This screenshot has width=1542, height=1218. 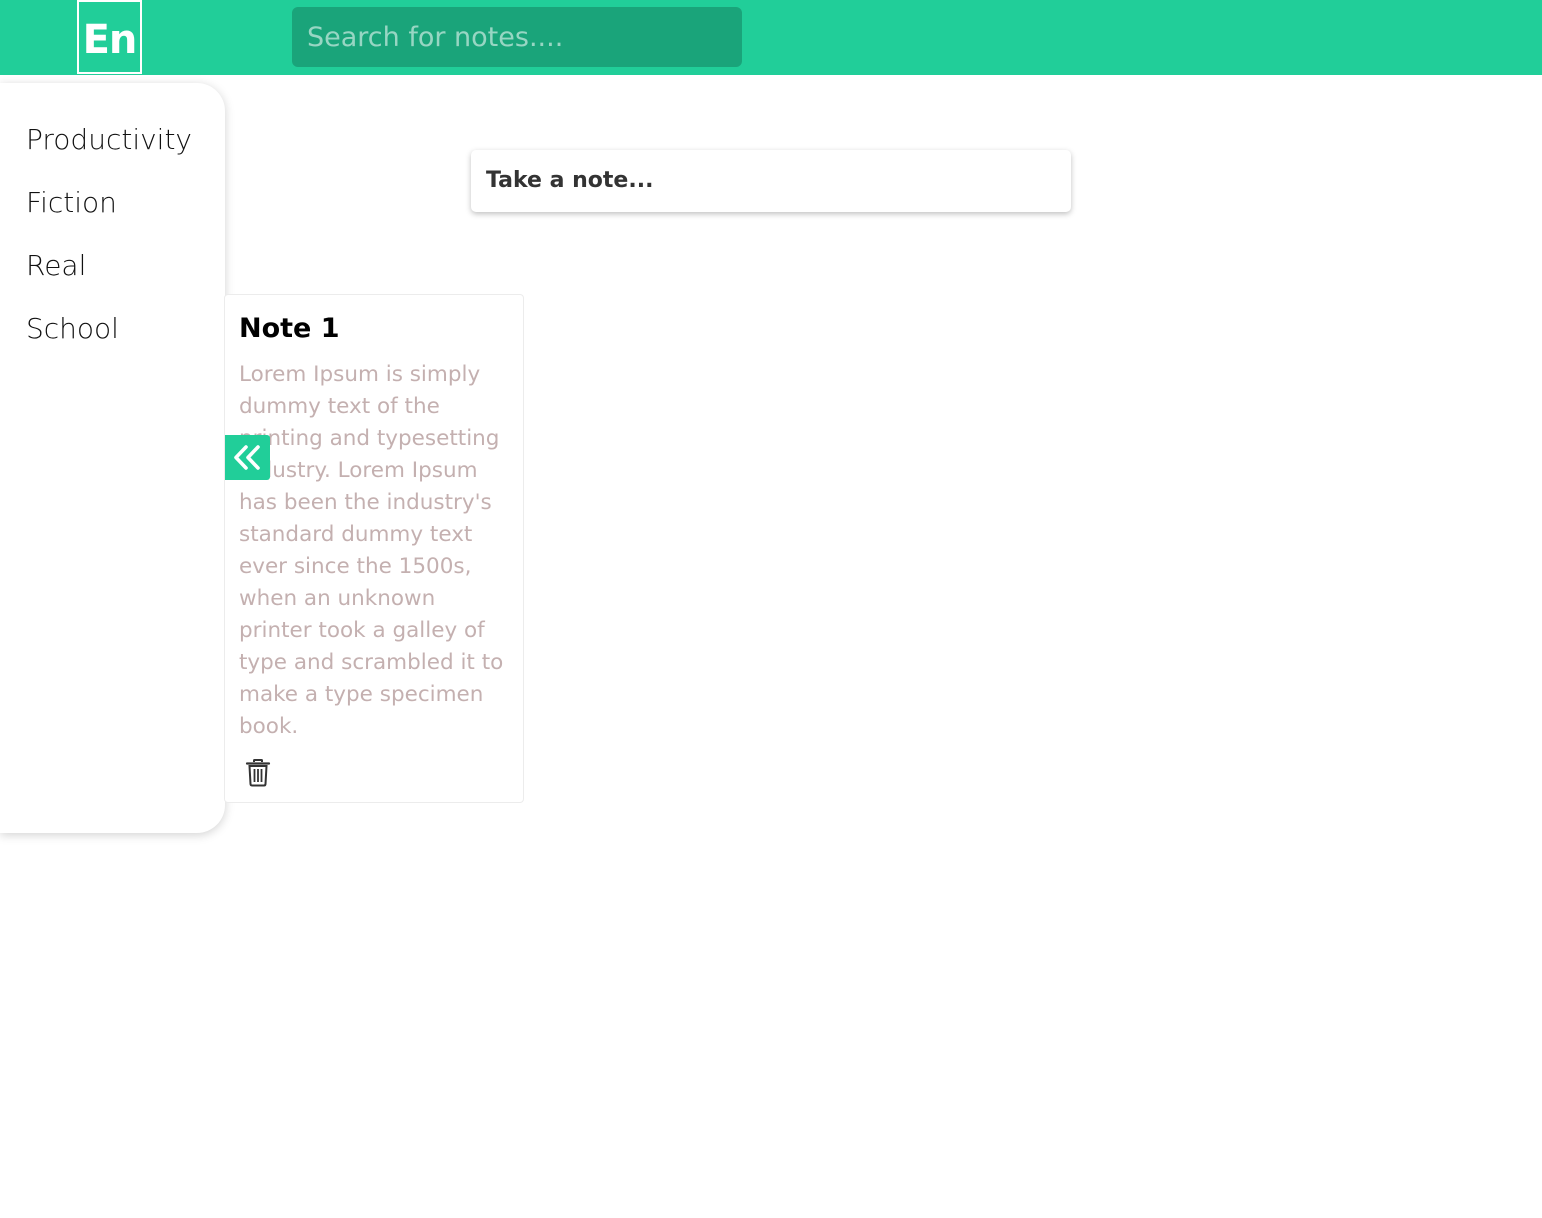 I want to click on note-title: Note 1, so click(x=289, y=328).